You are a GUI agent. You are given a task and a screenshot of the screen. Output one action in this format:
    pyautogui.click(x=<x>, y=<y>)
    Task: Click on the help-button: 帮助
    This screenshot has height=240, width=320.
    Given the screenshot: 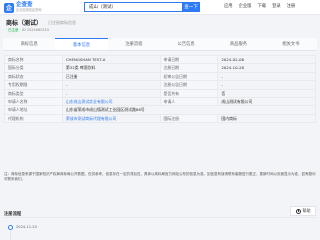 What is the action you would take?
    pyautogui.click(x=303, y=211)
    